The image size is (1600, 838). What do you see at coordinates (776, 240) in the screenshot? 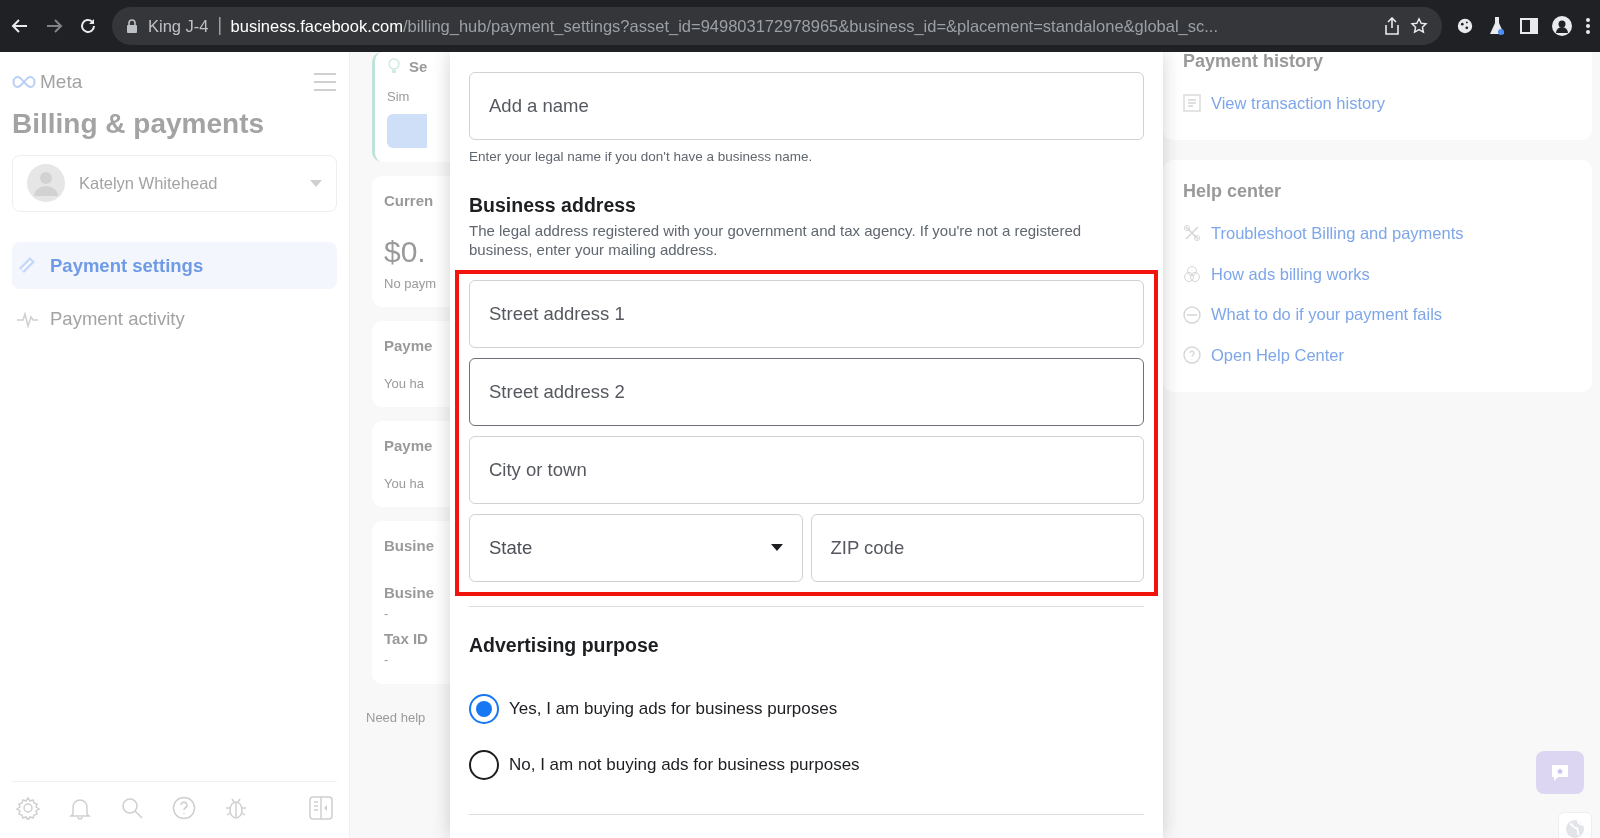
I see `section-description: The legal address registered with your government and tax agency. If you're not a registered business, enter your mailing address.` at bounding box center [776, 240].